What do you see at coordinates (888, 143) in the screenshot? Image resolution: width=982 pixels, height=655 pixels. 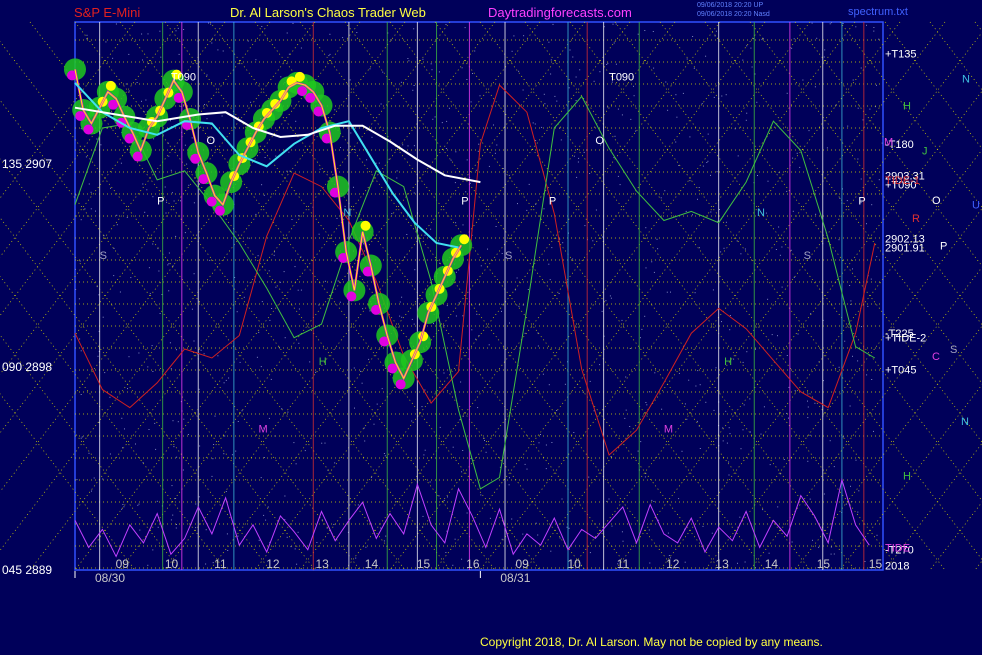 I see `side-letter: M` at bounding box center [888, 143].